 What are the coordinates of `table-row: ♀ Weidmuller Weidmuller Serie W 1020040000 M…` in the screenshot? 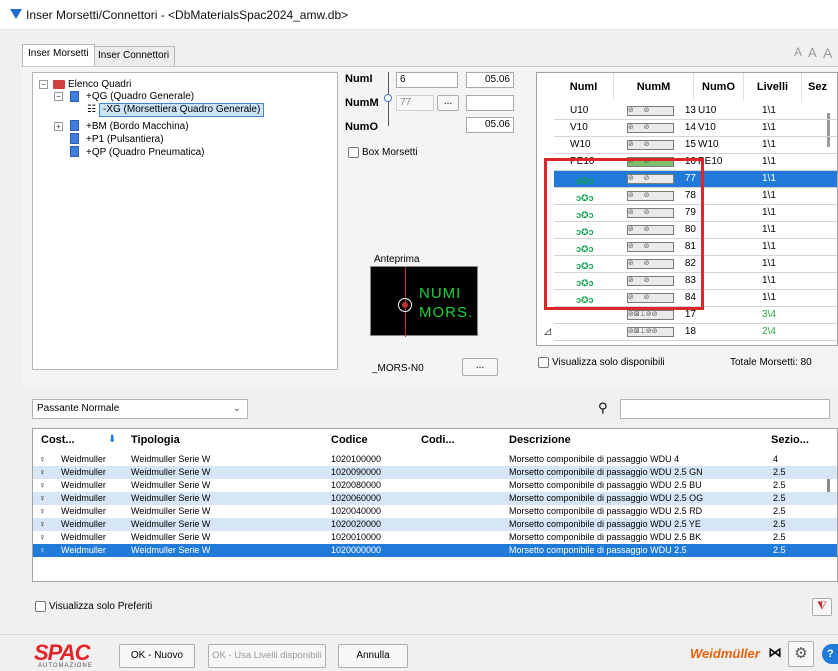 It's located at (435, 511).